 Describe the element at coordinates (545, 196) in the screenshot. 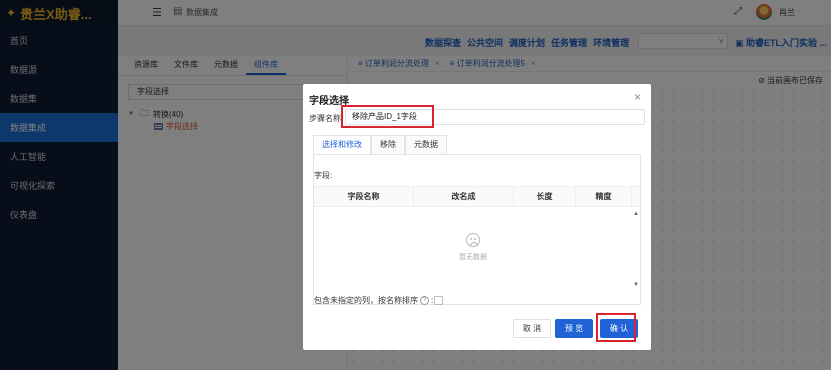

I see `col-length: 长度` at that location.